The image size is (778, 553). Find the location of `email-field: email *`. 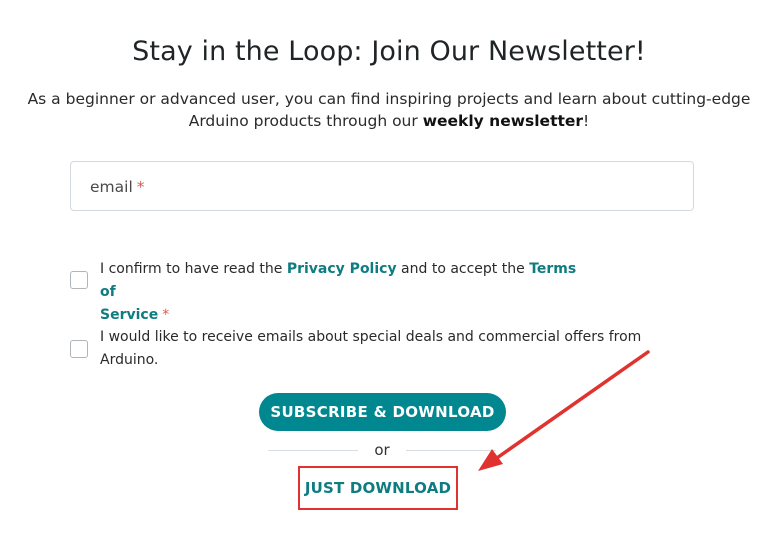

email-field: email * is located at coordinates (382, 186).